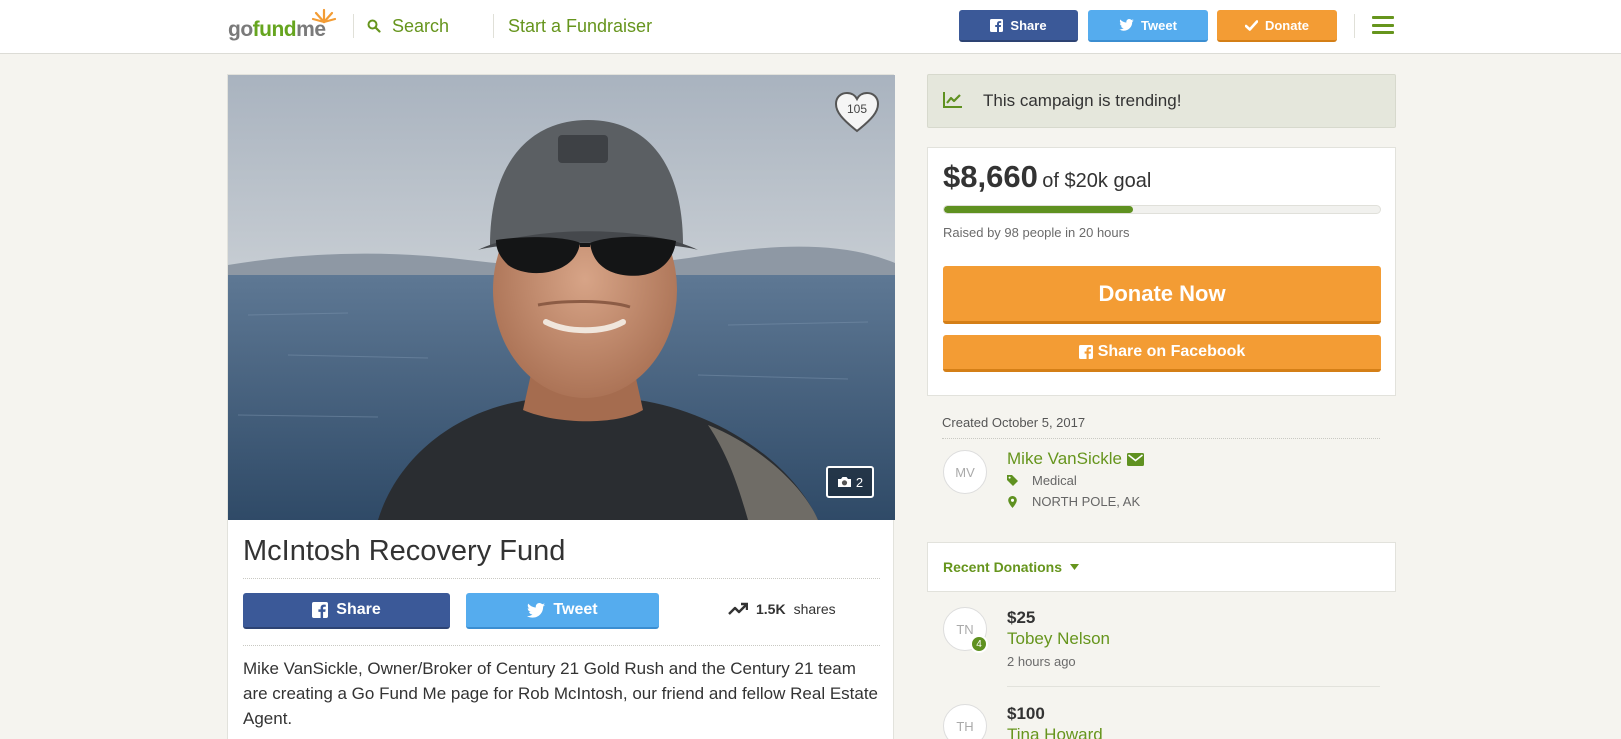 The width and height of the screenshot is (1621, 739). I want to click on donor-name: Tina Howard, so click(1055, 732).